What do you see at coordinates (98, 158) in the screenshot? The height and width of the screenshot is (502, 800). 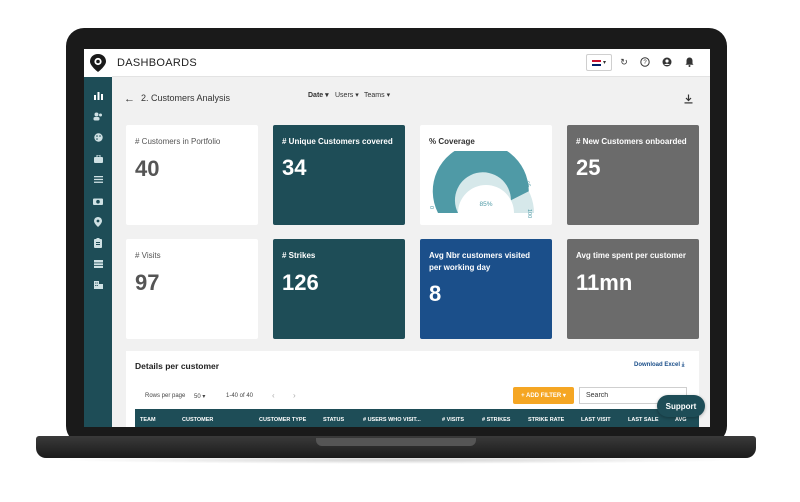 I see `briefcase-icon` at bounding box center [98, 158].